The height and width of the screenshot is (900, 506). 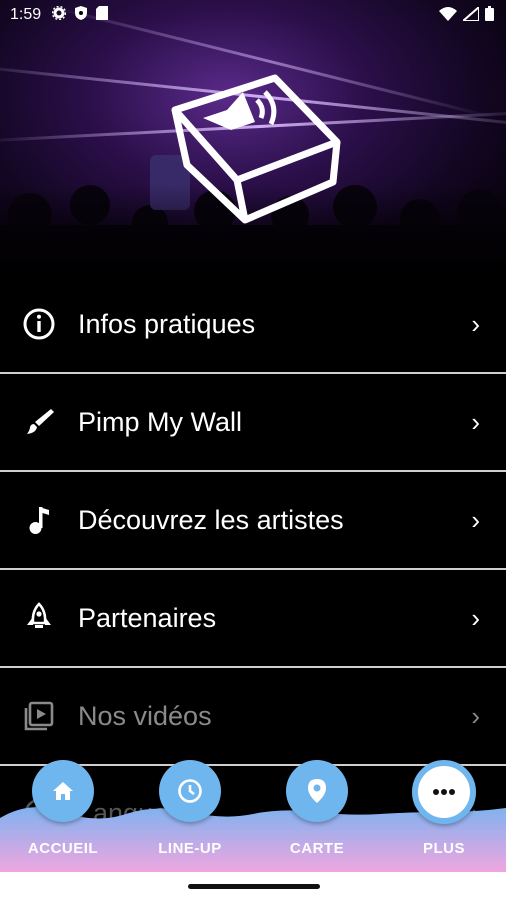 What do you see at coordinates (59, 13) in the screenshot?
I see `settings-icon` at bounding box center [59, 13].